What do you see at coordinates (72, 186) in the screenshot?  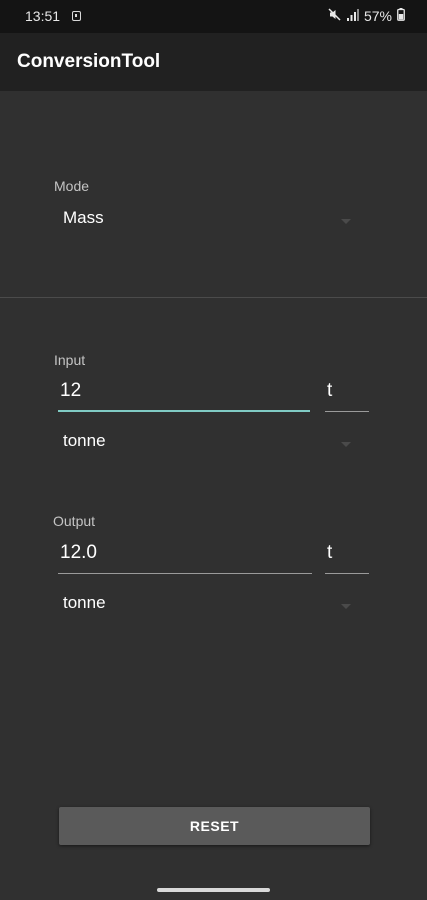 I see `mode-label: Mode` at bounding box center [72, 186].